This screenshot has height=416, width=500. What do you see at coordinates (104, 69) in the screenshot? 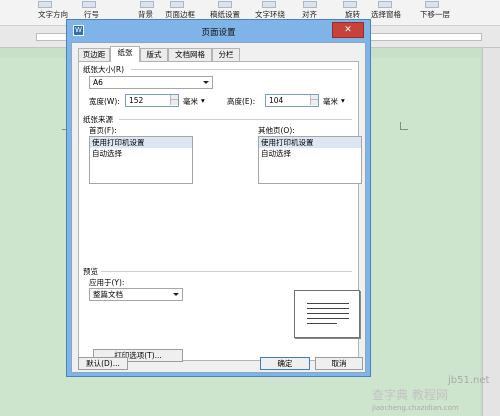
I see `paper-size-label: 纸张大小(R)` at bounding box center [104, 69].